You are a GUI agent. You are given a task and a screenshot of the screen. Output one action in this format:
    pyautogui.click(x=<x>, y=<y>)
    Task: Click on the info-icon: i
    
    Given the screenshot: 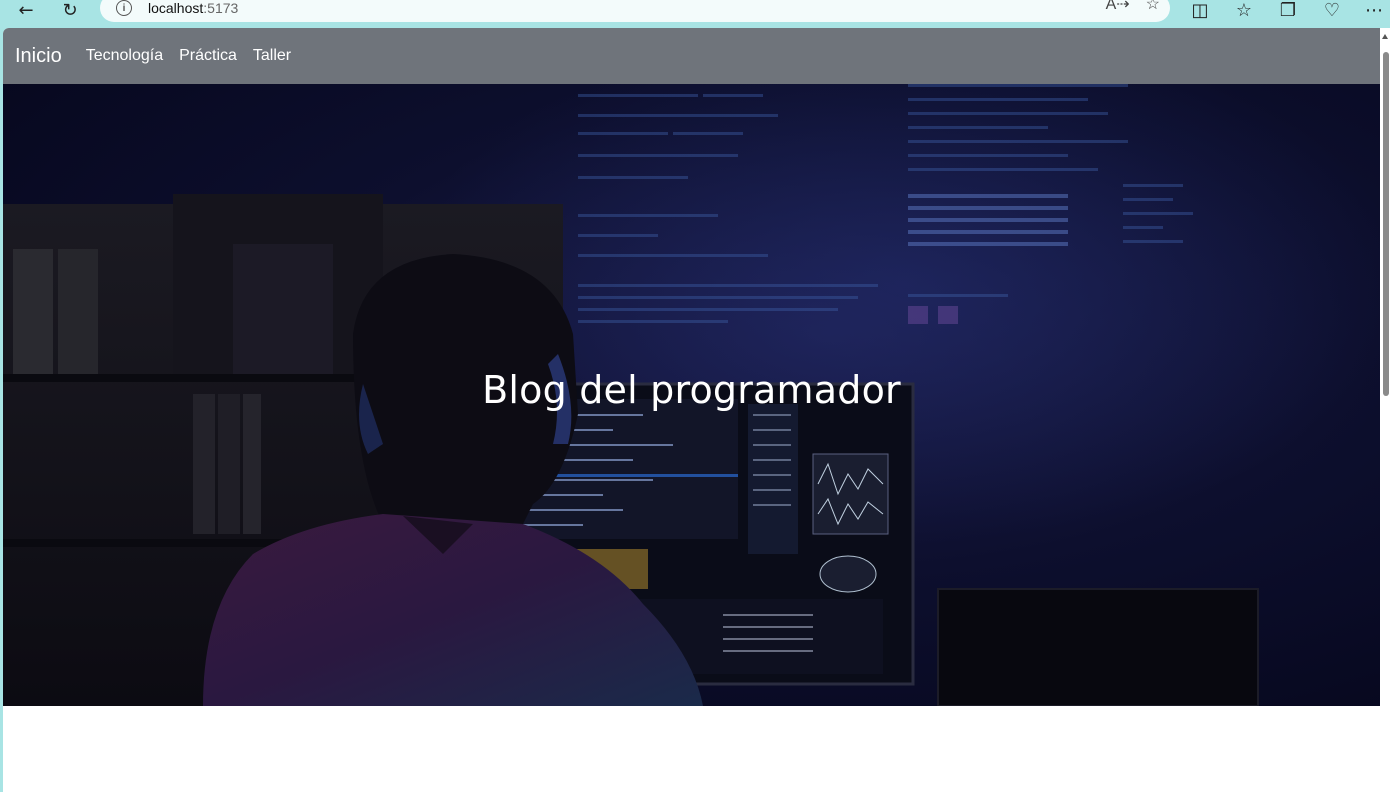 What is the action you would take?
    pyautogui.click(x=124, y=8)
    